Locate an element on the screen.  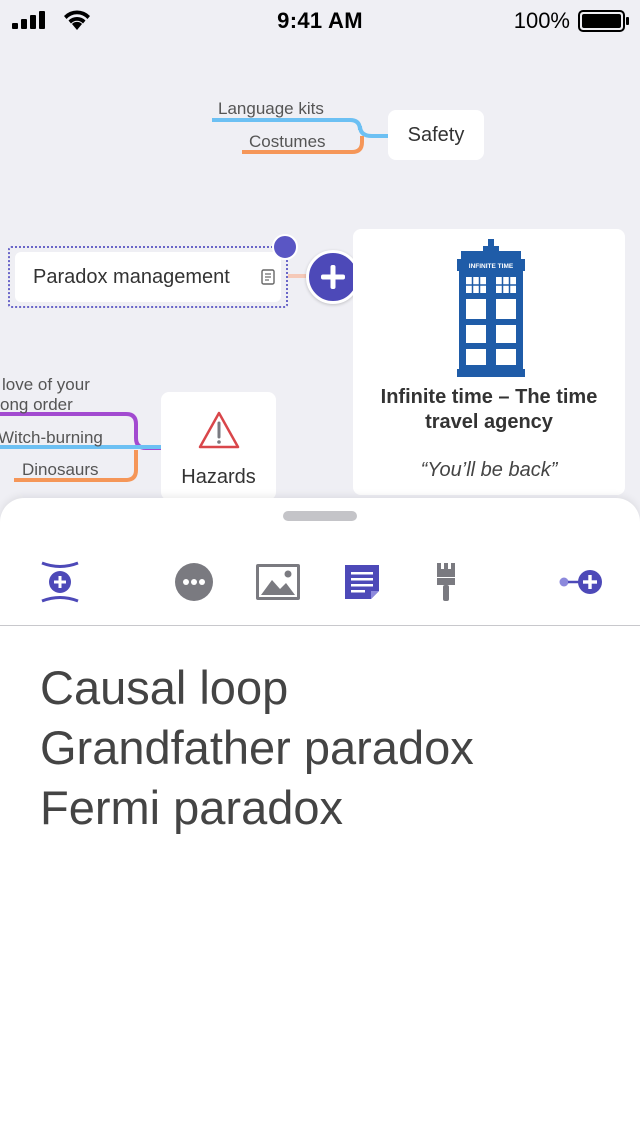
node-paradox-management: Paradox management is located at coordinates (148, 277).